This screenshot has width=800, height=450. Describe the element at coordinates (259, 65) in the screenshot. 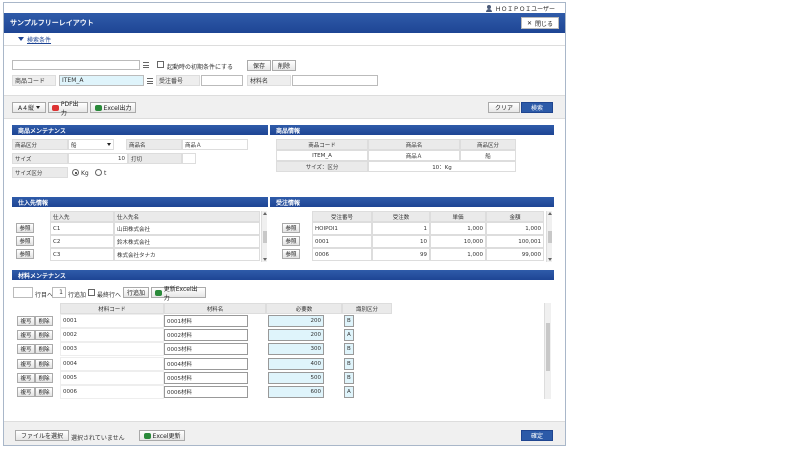

I see `save-condition-button: 保存` at that location.